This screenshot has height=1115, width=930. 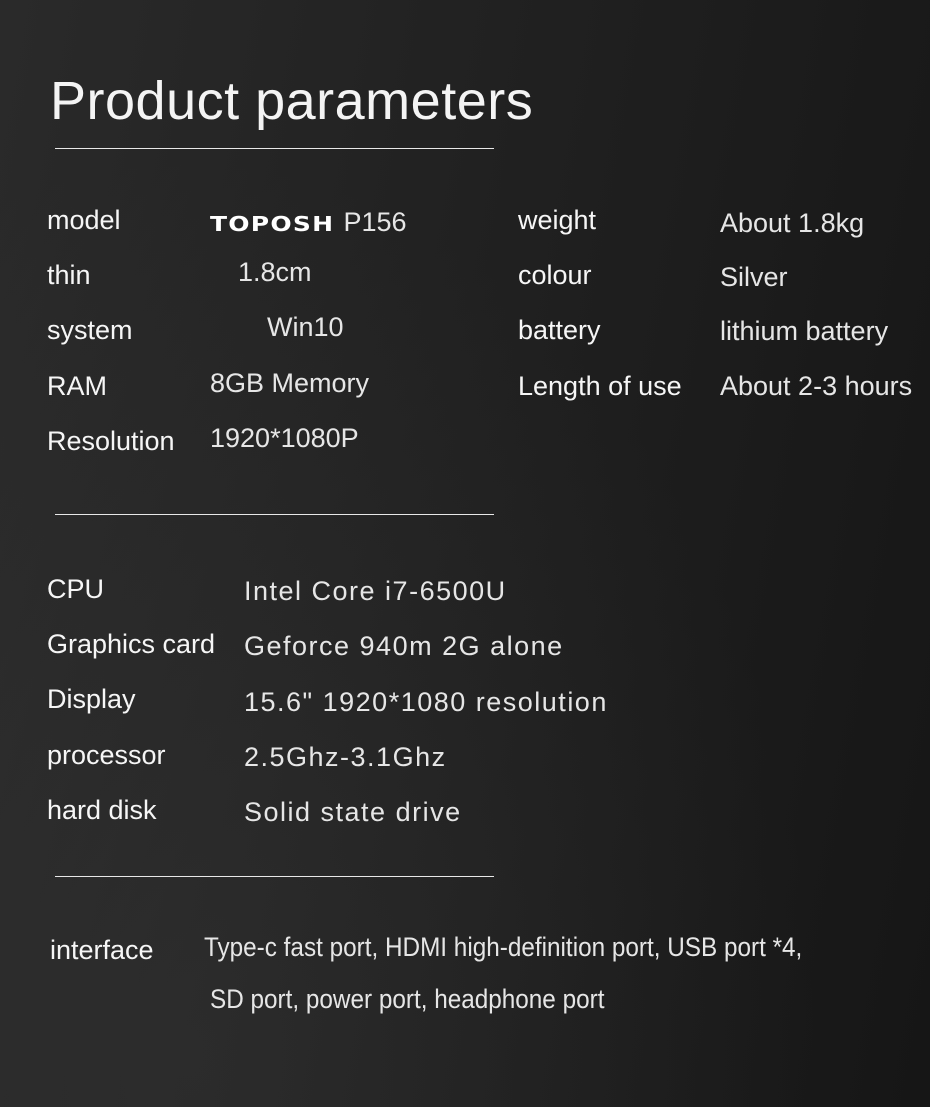 What do you see at coordinates (404, 646) in the screenshot?
I see `spec-value-graphics-card: Geforce 940m 2G alone` at bounding box center [404, 646].